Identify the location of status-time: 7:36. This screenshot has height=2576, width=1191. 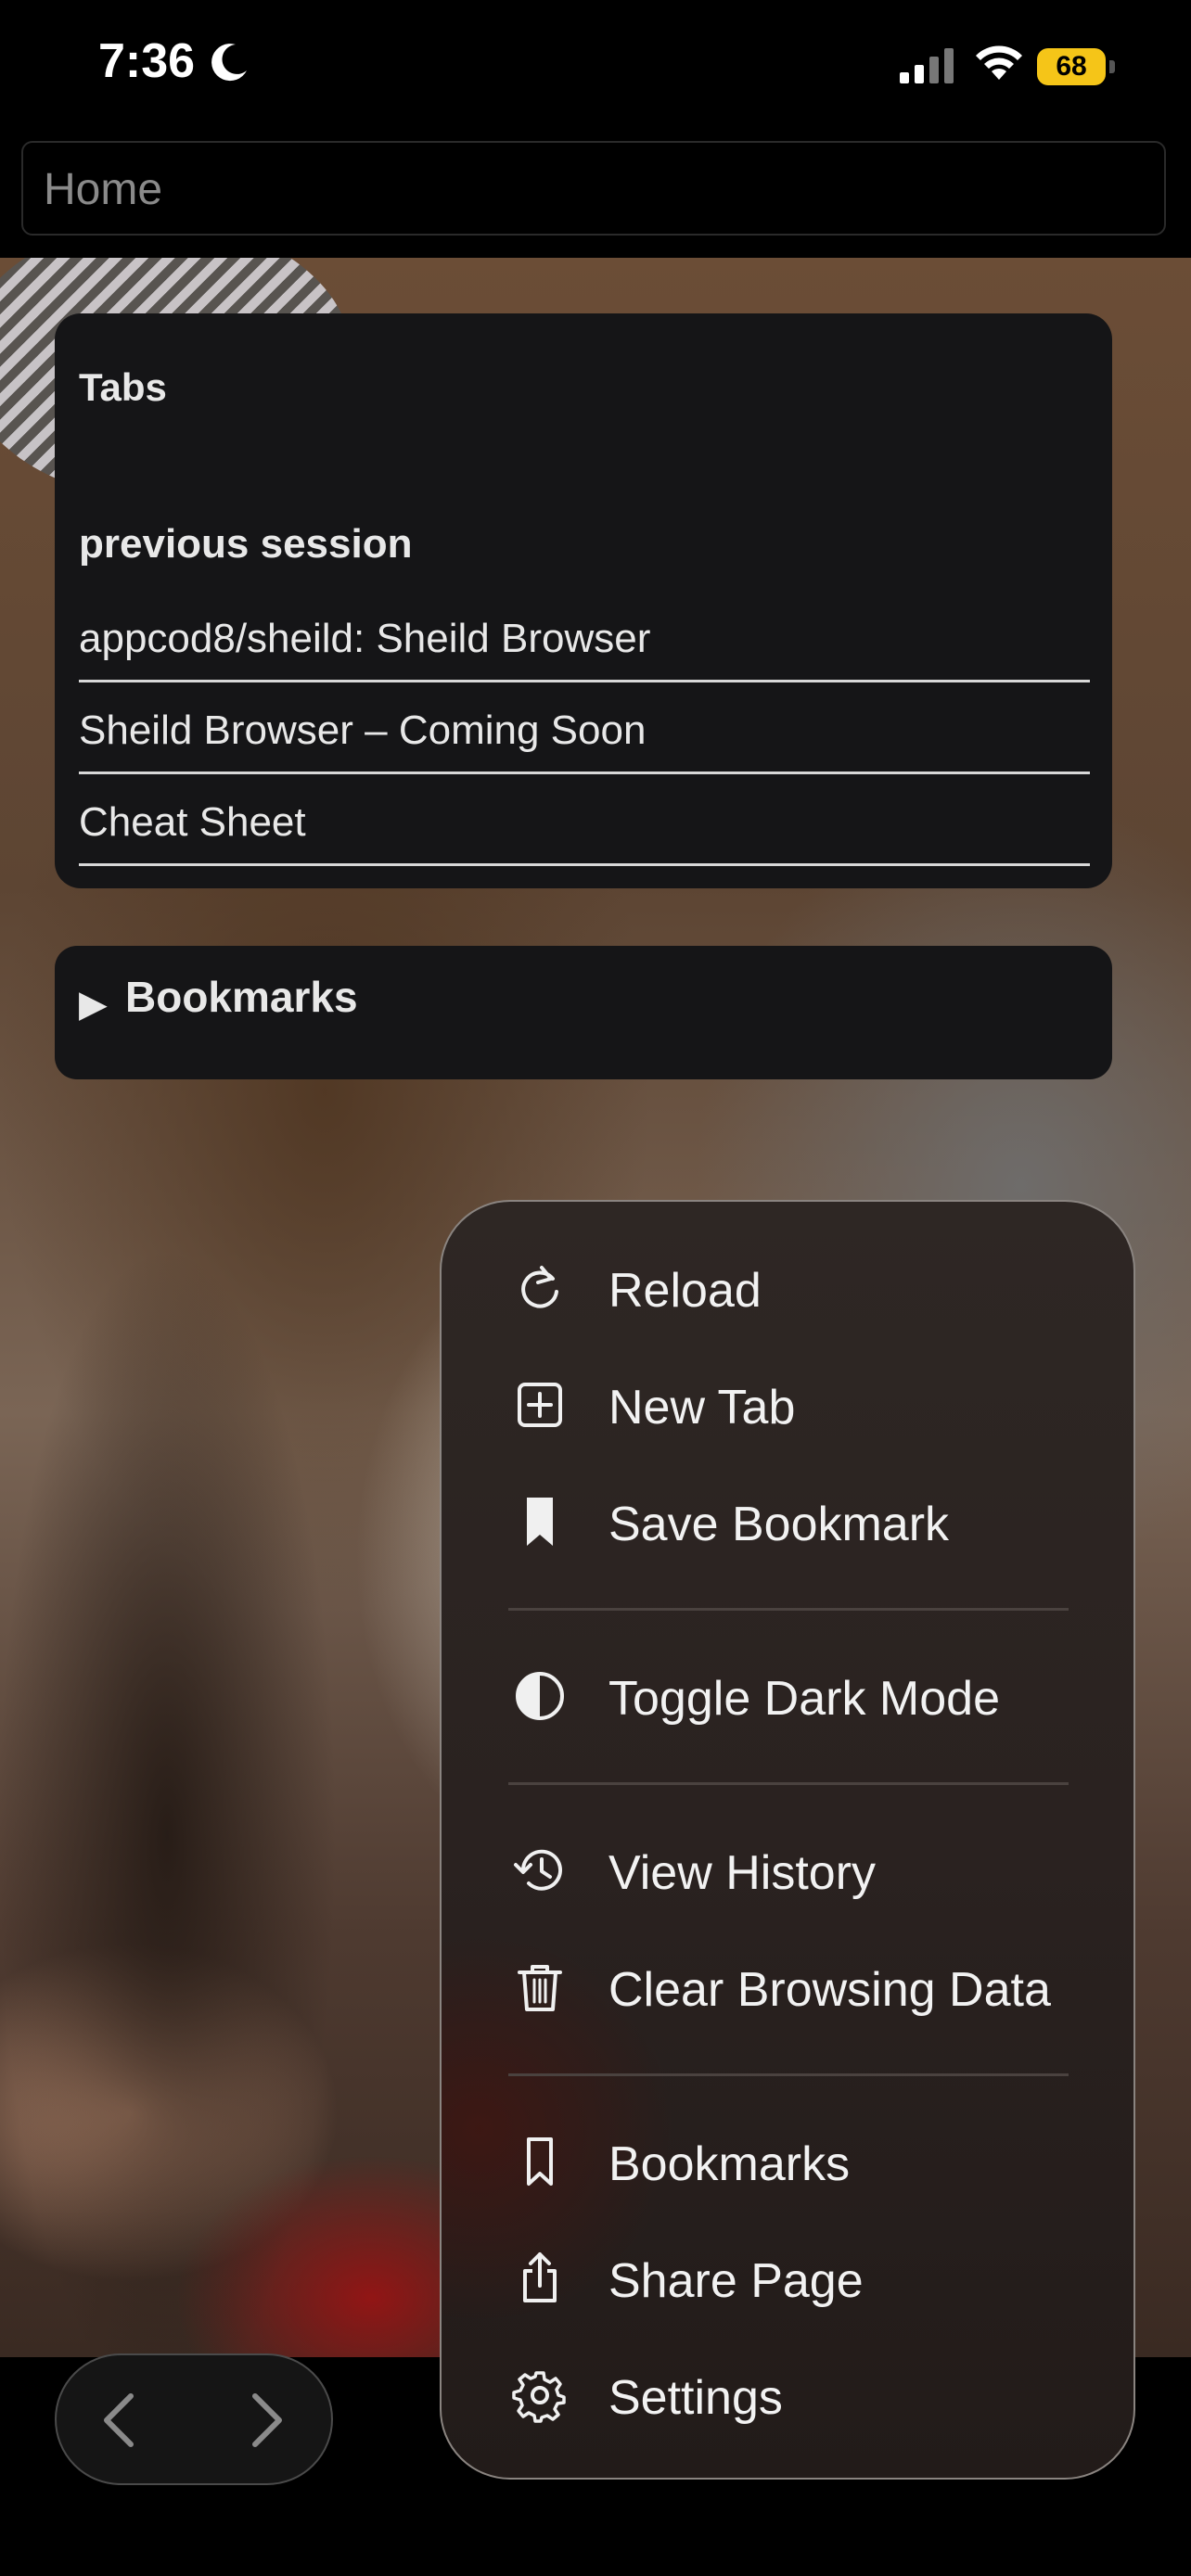
(147, 61).